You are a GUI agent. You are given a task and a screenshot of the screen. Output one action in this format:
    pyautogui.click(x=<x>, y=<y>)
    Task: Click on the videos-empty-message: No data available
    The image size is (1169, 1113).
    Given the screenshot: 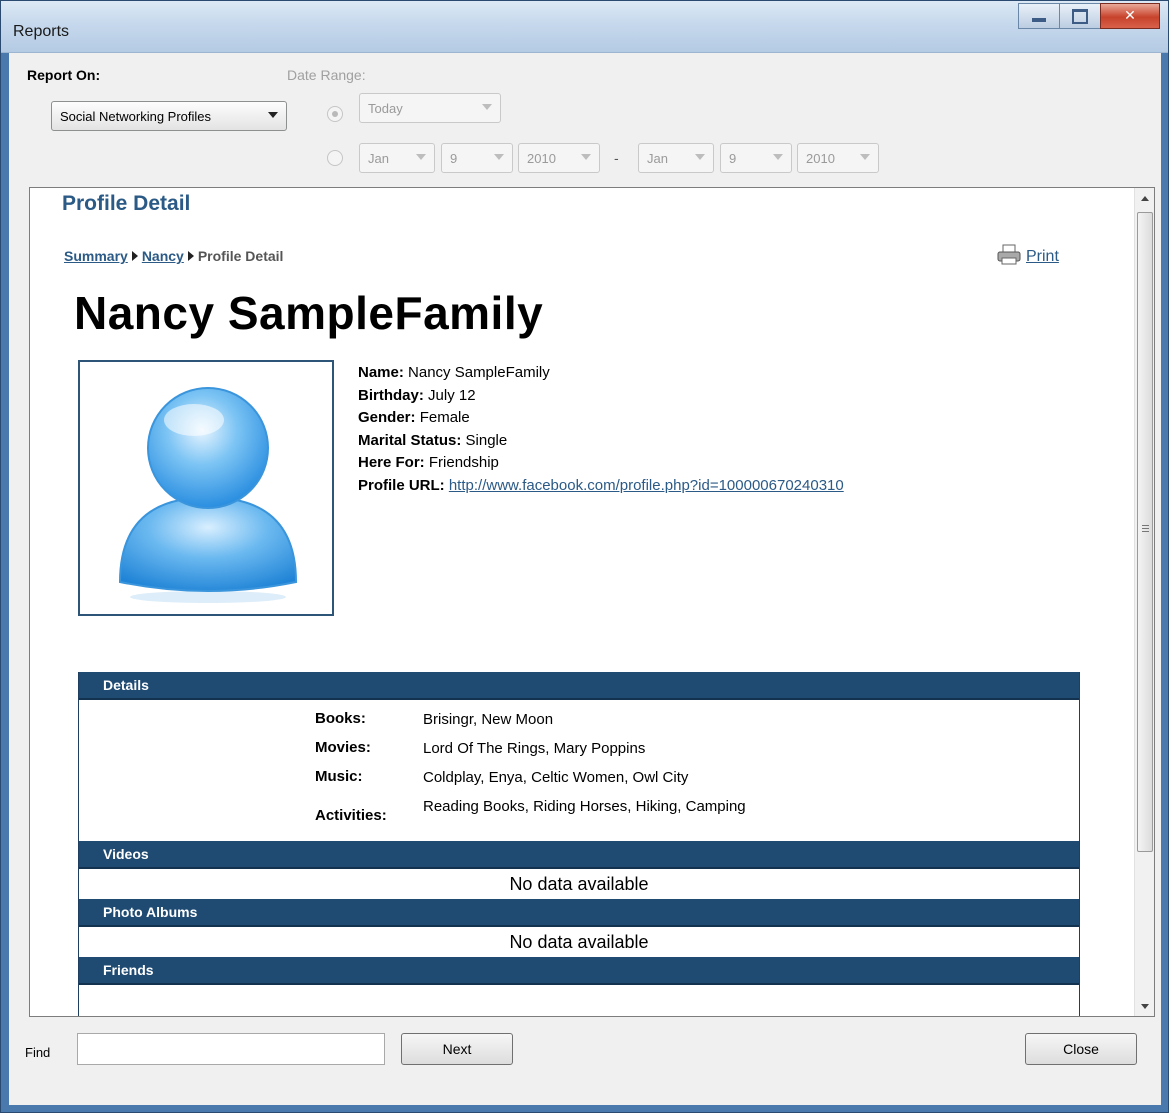 What is the action you would take?
    pyautogui.click(x=579, y=884)
    